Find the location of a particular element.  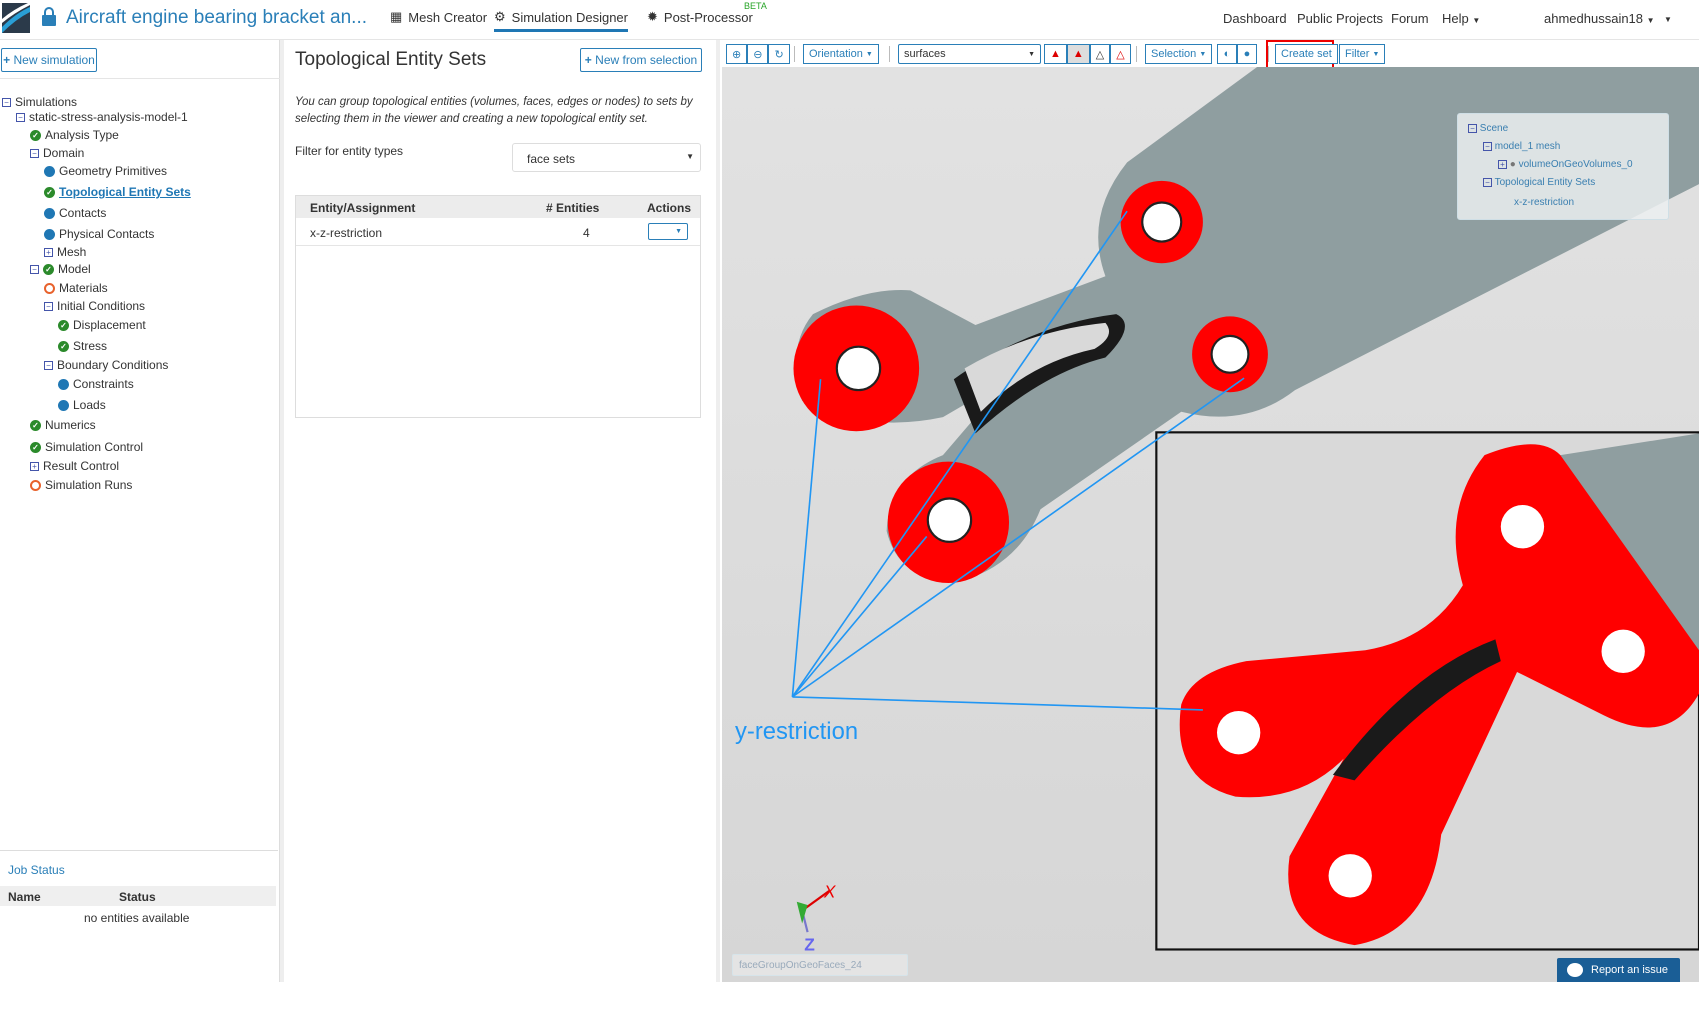

tree-item-simulation-control: ✓ Simulation Control is located at coordinates (86, 447).